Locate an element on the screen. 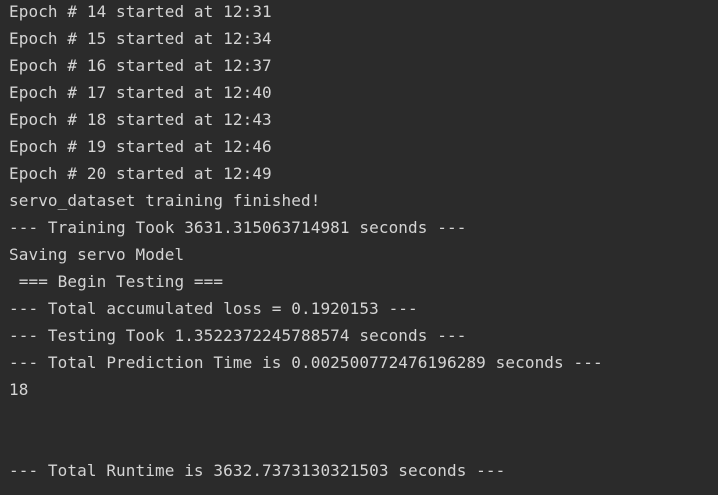 This screenshot has height=495, width=718. console-line: servo_dataset training finished! is located at coordinates (165, 200).